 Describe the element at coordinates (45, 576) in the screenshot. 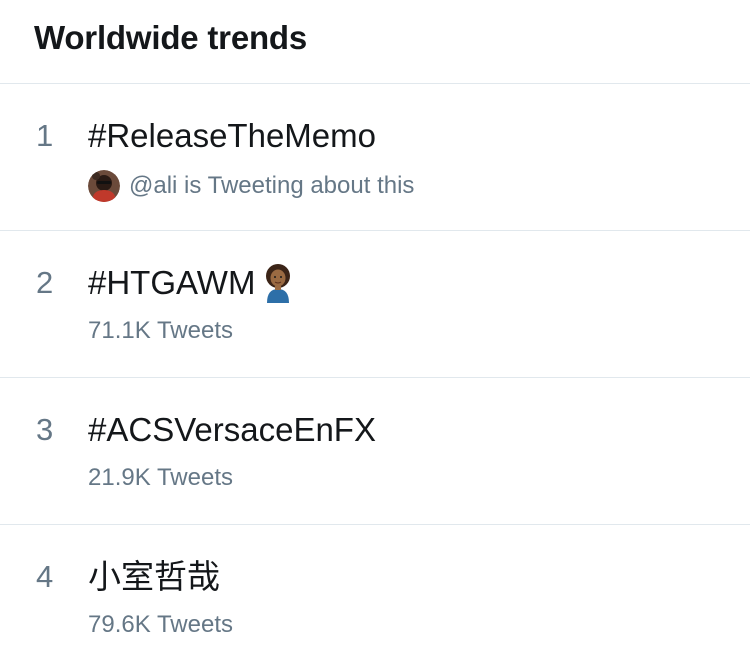

I see `trend-rank: 4` at that location.